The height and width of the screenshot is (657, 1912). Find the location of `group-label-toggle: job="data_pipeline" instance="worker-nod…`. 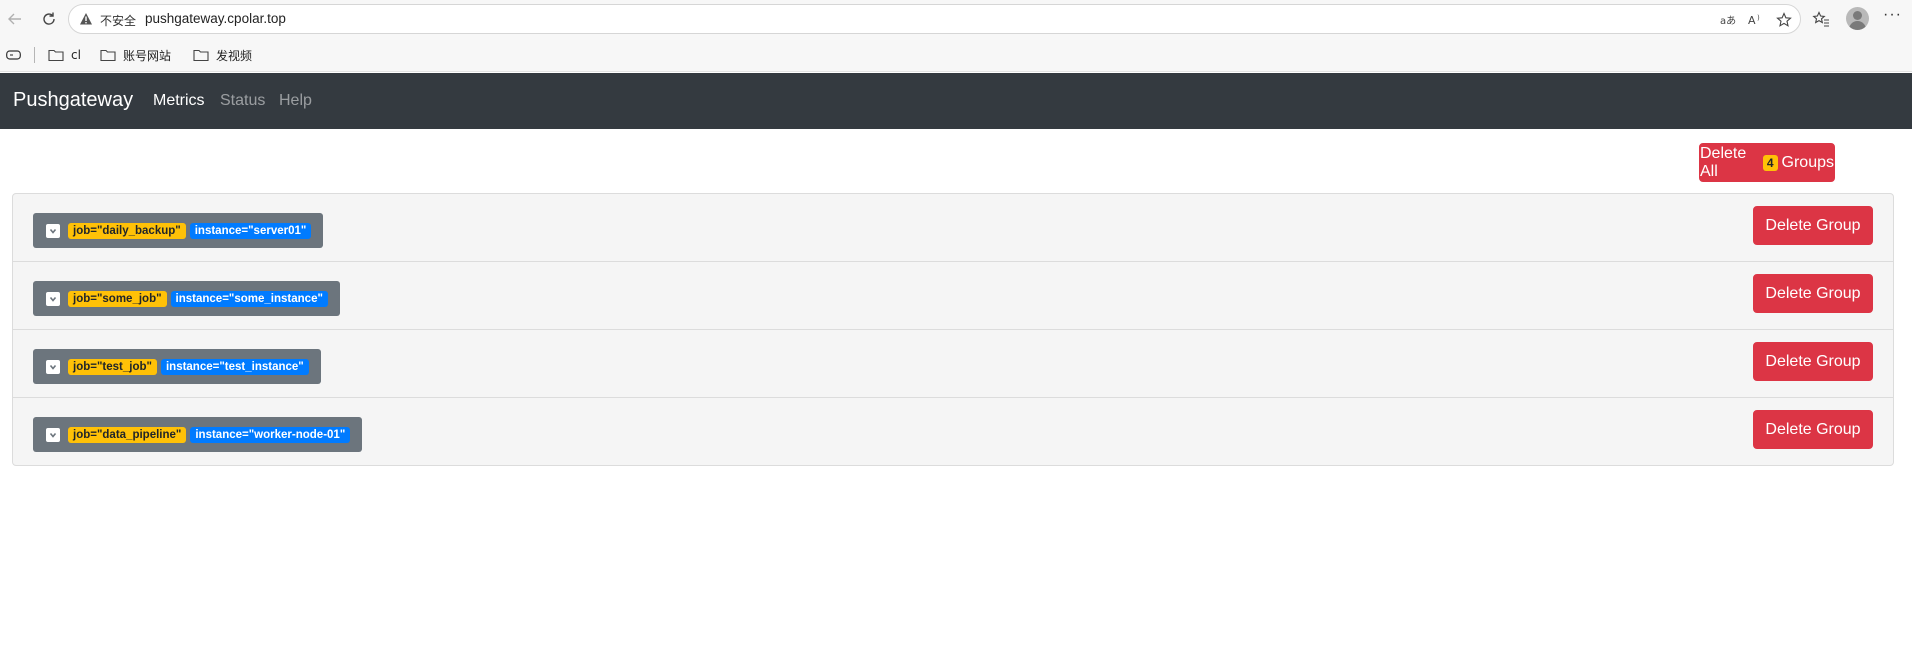

group-label-toggle: job="data_pipeline" instance="worker-nod… is located at coordinates (198, 434).